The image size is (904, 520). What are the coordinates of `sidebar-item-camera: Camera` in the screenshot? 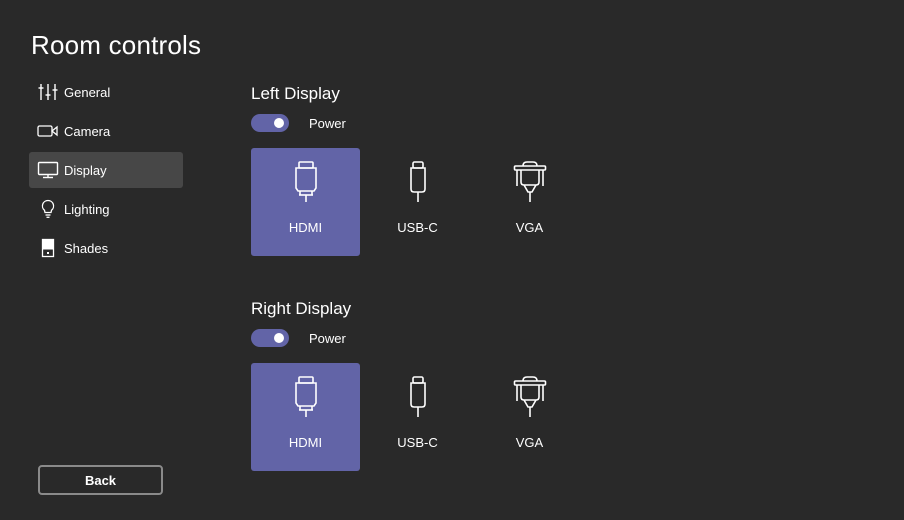 It's located at (106, 131).